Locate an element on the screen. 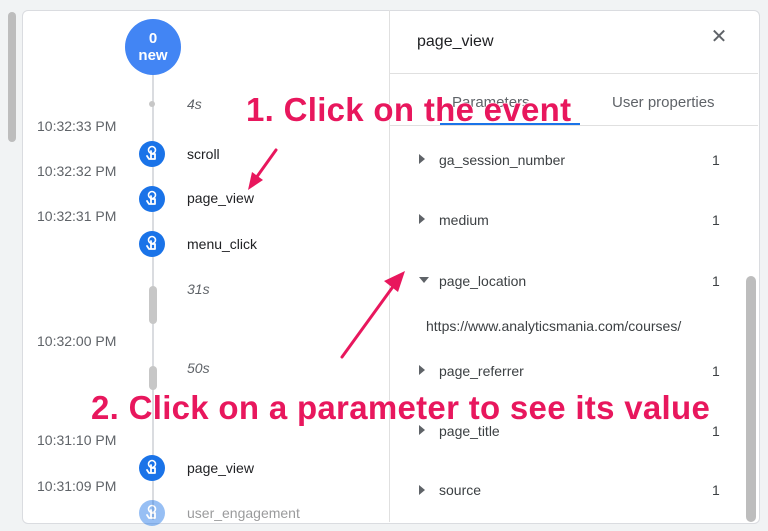 Image resolution: width=768 pixels, height=531 pixels. new-label: new is located at coordinates (153, 55).